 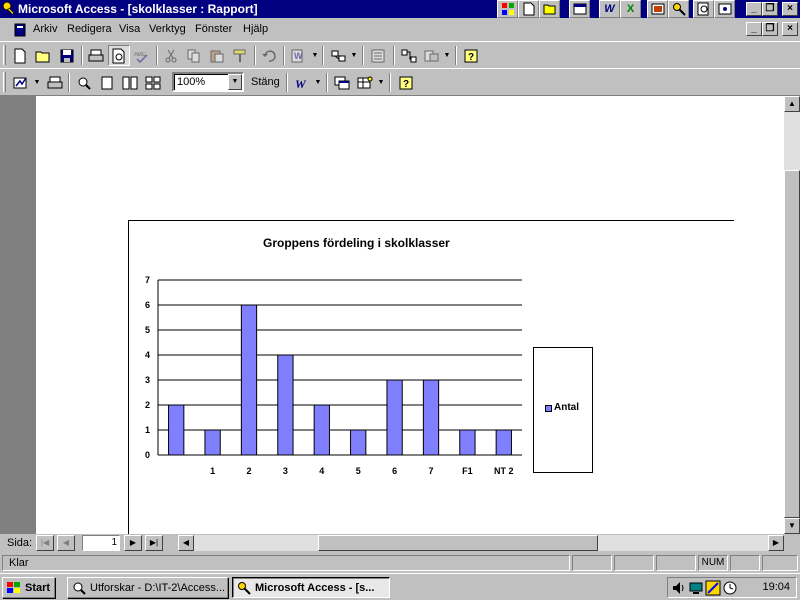 What do you see at coordinates (212, 471) in the screenshot?
I see `x-tick-label: 1` at bounding box center [212, 471].